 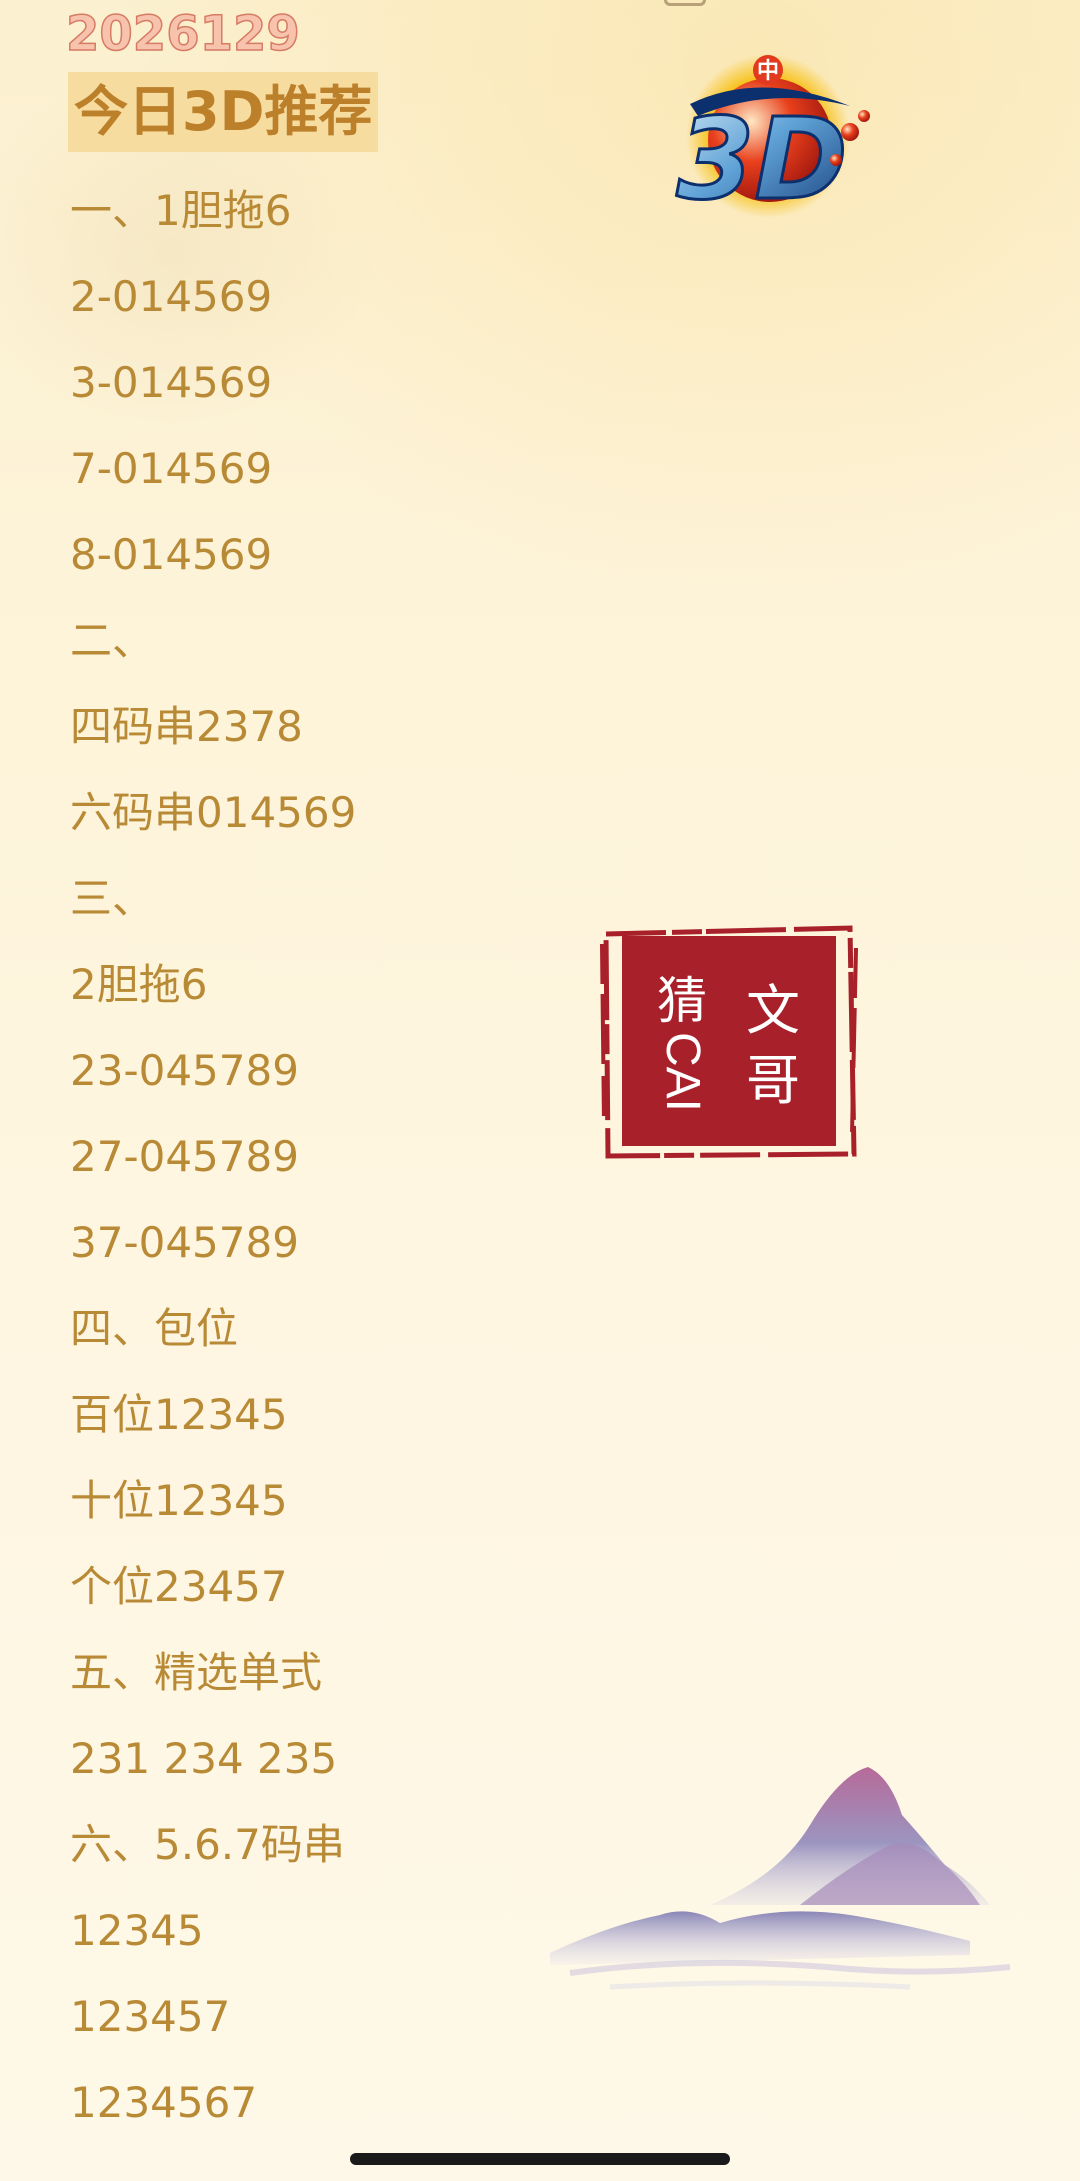 I want to click on list-item: 百位12345, so click(x=179, y=1414).